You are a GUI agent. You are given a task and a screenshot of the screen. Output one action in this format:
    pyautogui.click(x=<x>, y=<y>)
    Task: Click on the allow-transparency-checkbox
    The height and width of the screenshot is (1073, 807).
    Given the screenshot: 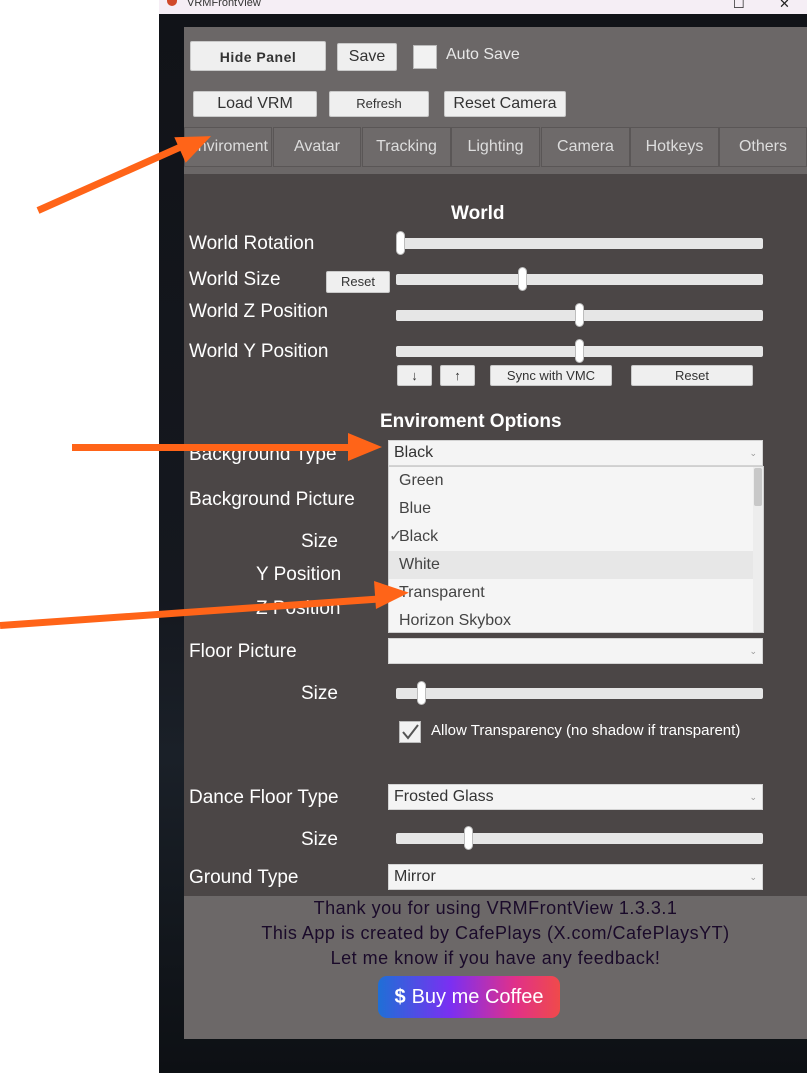 What is the action you would take?
    pyautogui.click(x=410, y=732)
    